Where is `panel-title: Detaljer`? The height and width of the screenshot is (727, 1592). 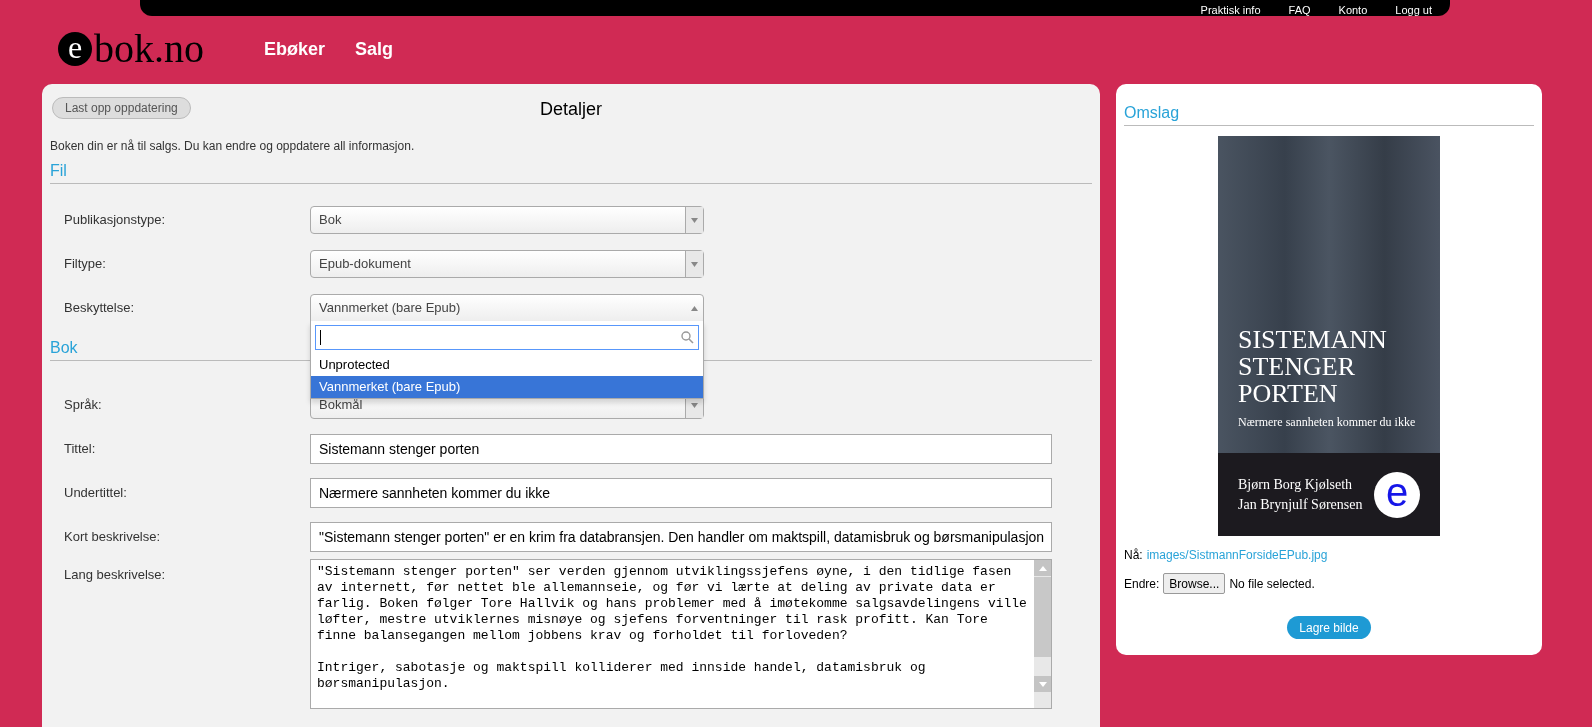
panel-title: Detaljer is located at coordinates (571, 109).